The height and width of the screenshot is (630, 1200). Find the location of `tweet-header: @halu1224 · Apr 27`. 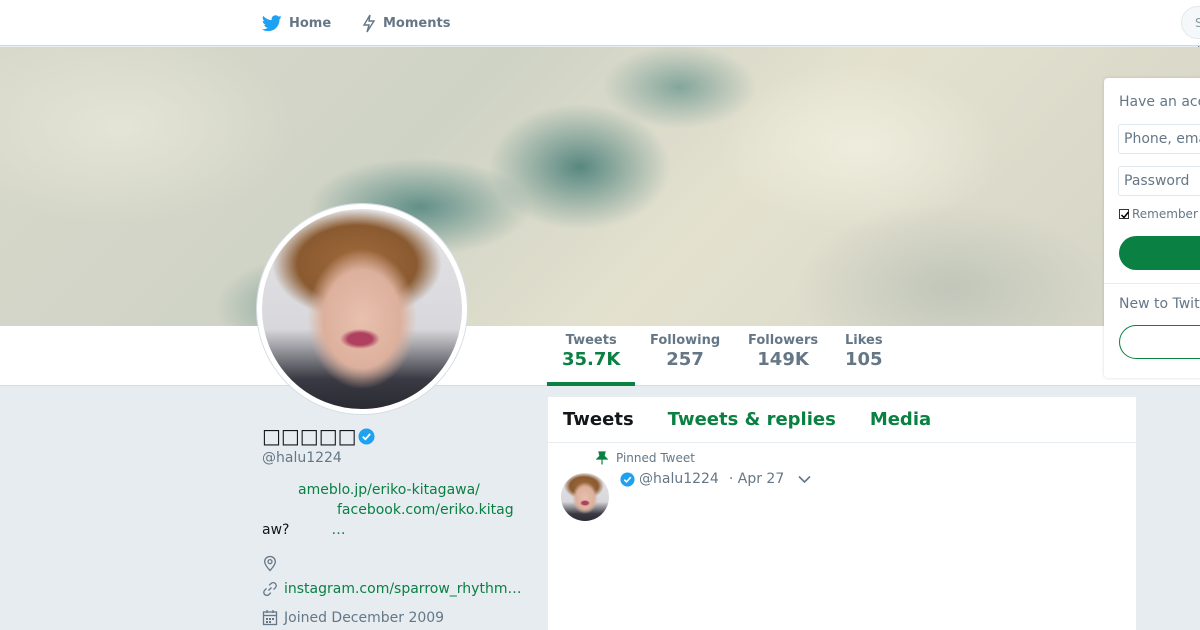

tweet-header: @halu1224 · Apr 27 is located at coordinates (715, 479).